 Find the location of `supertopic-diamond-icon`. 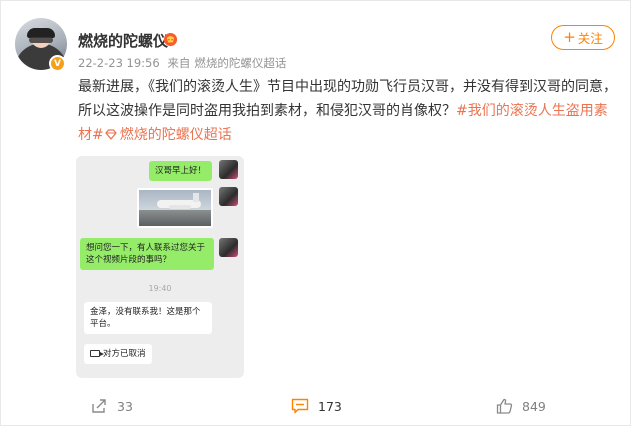

supertopic-diamond-icon is located at coordinates (111, 134).